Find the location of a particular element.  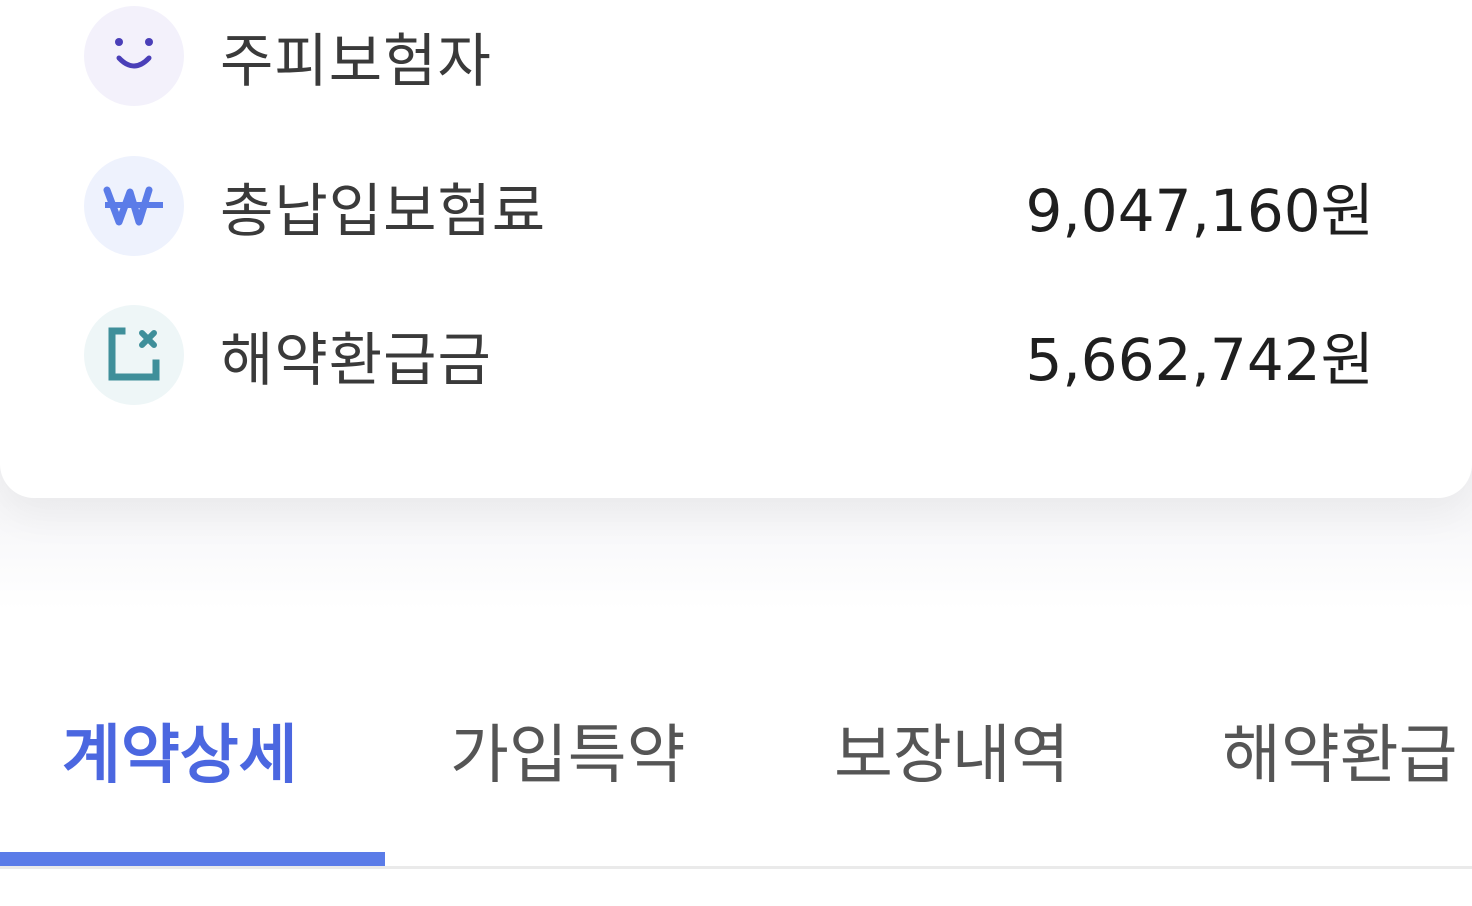

tab-contract-detail: 계약상세 is located at coordinates (180, 750).